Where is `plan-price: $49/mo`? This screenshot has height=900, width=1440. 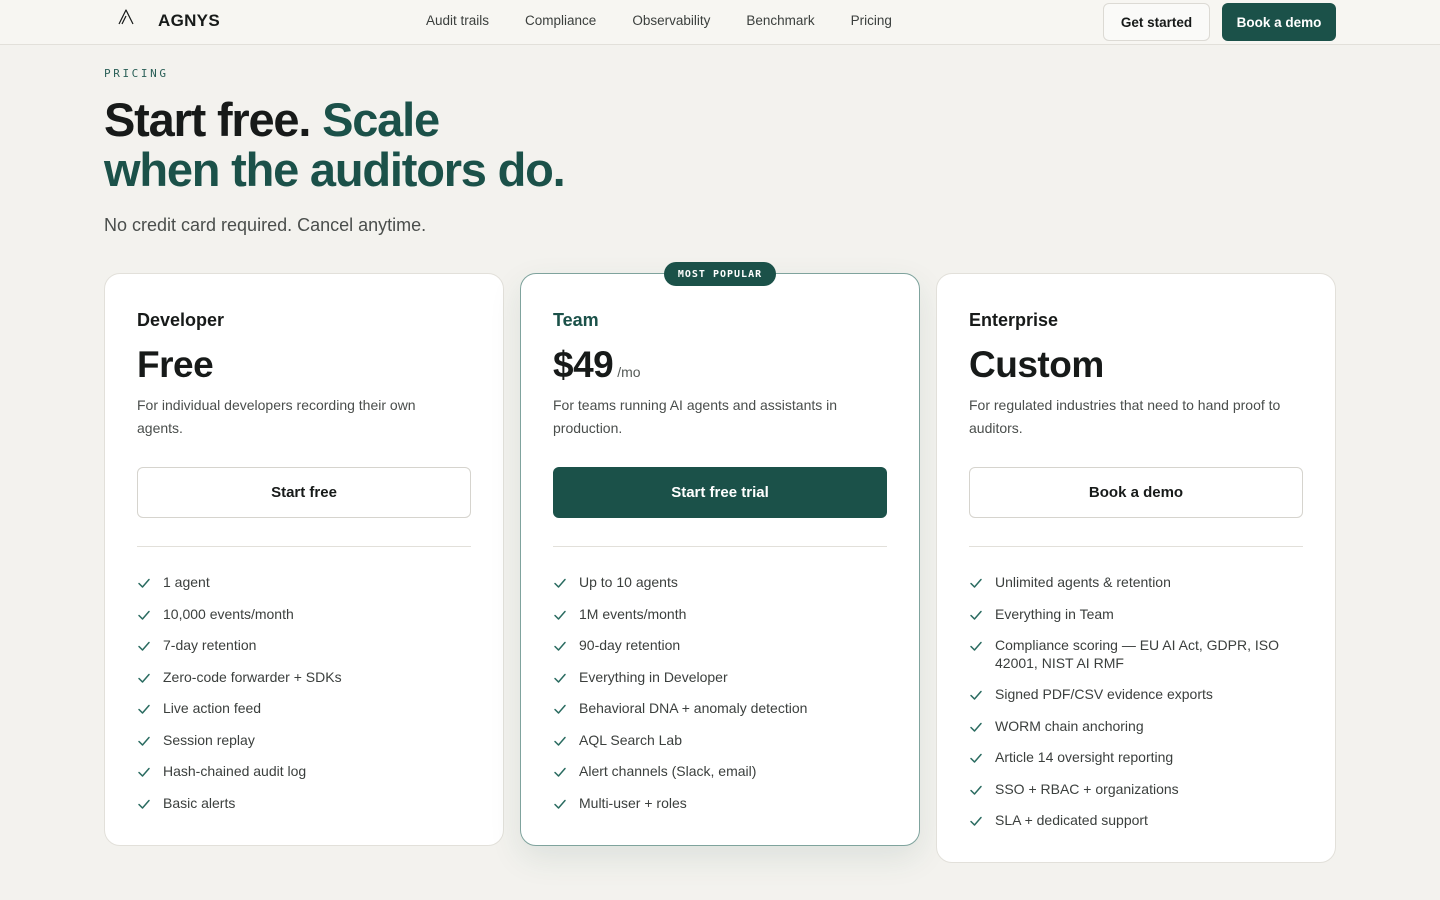
plan-price: $49/mo is located at coordinates (597, 365).